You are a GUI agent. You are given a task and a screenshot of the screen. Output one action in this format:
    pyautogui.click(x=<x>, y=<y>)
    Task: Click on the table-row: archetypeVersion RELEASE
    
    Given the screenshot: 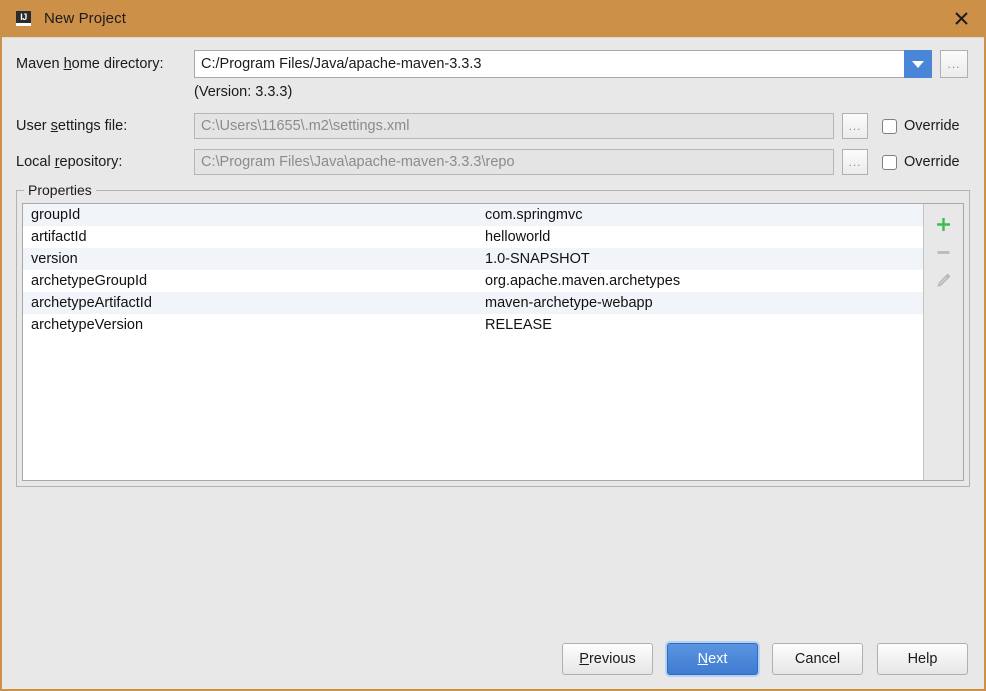 What is the action you would take?
    pyautogui.click(x=473, y=325)
    